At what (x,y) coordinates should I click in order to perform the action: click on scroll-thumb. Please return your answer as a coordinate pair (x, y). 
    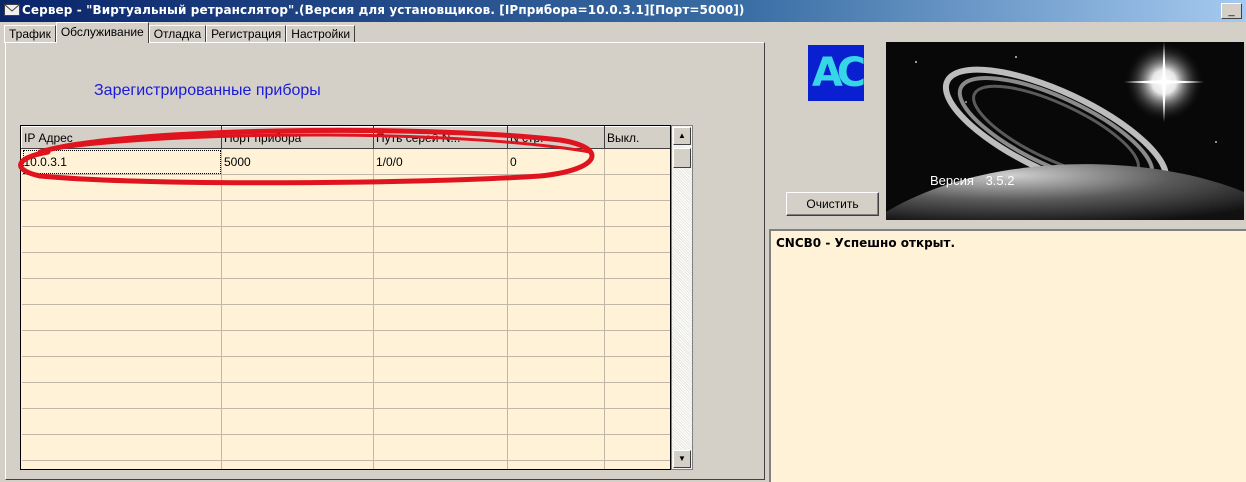
    Looking at the image, I should click on (682, 158).